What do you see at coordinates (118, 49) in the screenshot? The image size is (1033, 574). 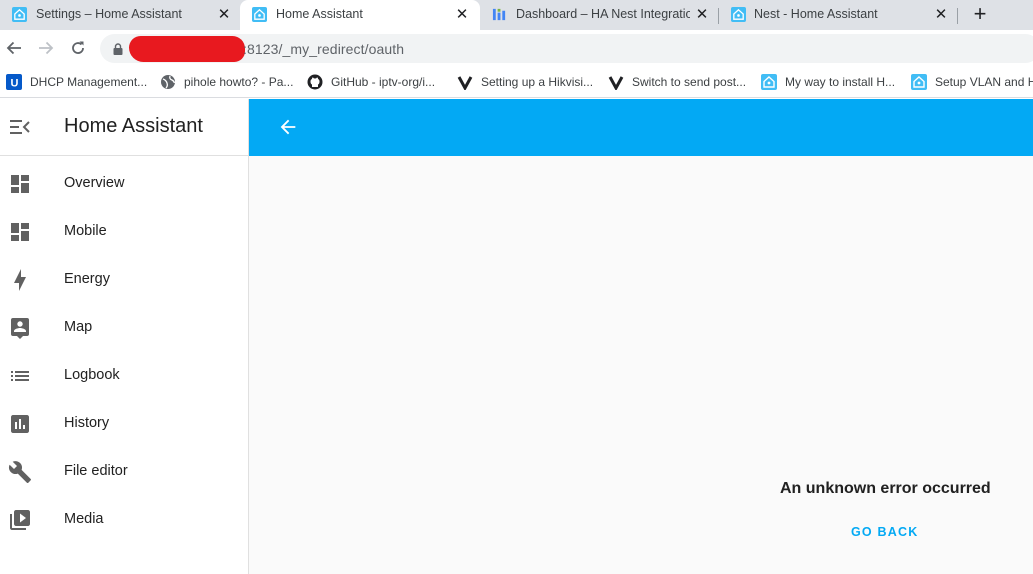 I see `lock-icon` at bounding box center [118, 49].